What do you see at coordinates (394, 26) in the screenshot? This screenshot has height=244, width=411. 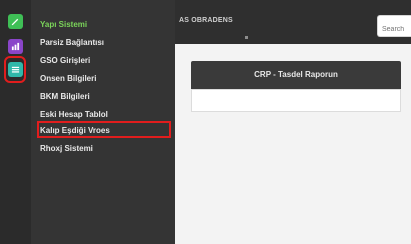 I see `search-input` at bounding box center [394, 26].